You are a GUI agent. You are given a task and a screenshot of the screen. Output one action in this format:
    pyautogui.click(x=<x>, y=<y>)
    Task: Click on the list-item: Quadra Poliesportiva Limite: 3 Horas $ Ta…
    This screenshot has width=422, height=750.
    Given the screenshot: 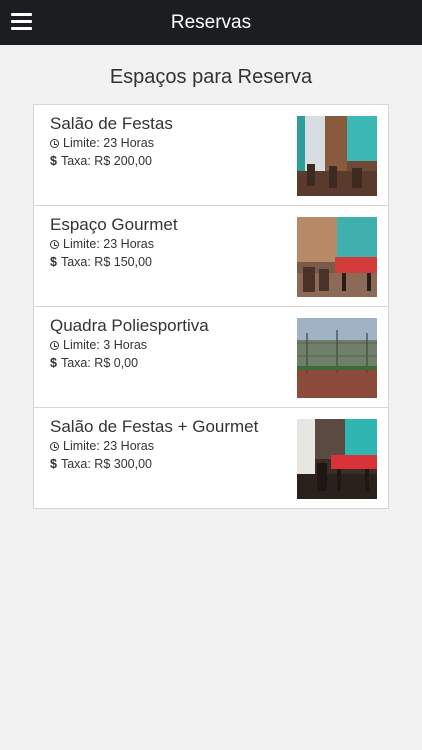 What is the action you would take?
    pyautogui.click(x=211, y=357)
    